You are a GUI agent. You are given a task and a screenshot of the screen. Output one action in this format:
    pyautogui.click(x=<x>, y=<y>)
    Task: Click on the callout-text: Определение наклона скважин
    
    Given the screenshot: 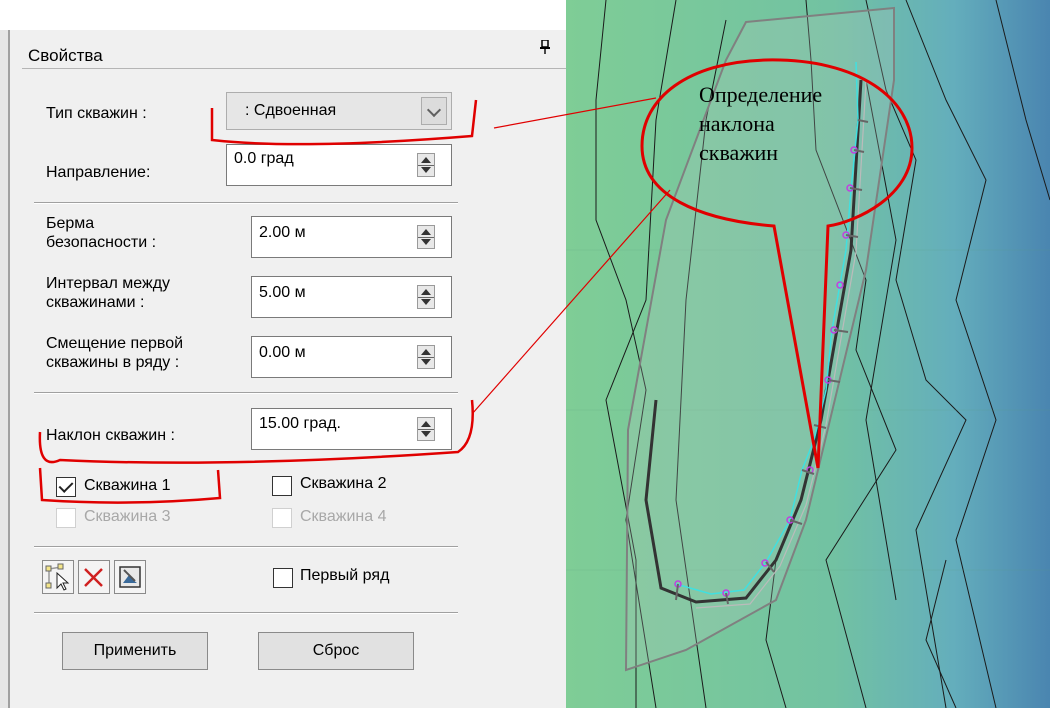 What is the action you would take?
    pyautogui.click(x=761, y=123)
    